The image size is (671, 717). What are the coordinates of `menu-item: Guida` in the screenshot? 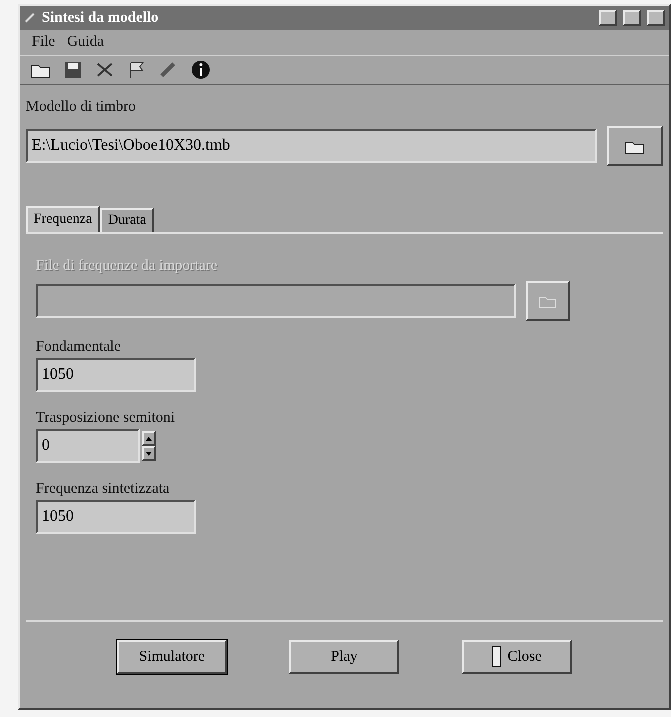 It's located at (85, 42).